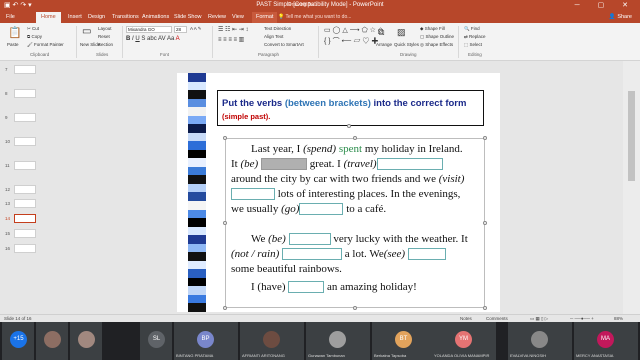 The width and height of the screenshot is (640, 360). What do you see at coordinates (196, 29) in the screenshot?
I see `grow-shrink-font-buttons: A A ✎` at bounding box center [196, 29].